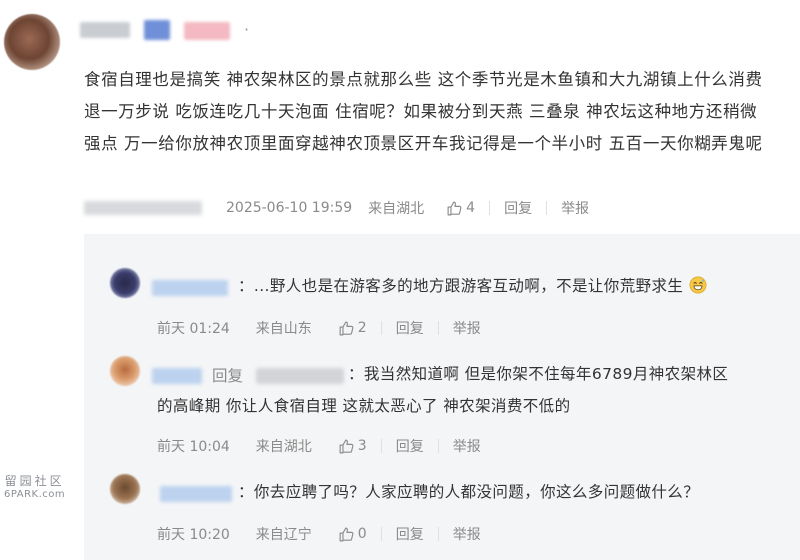 The height and width of the screenshot is (560, 800). What do you see at coordinates (319, 328) in the screenshot?
I see `reply-meta: 前天 01:24 来自山东 2 回复 举报` at bounding box center [319, 328].